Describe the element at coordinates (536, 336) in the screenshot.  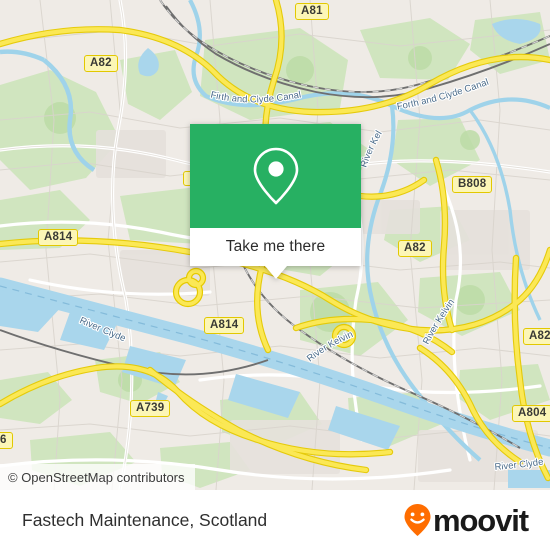
I see `road-shield-a82-se: A82` at that location.